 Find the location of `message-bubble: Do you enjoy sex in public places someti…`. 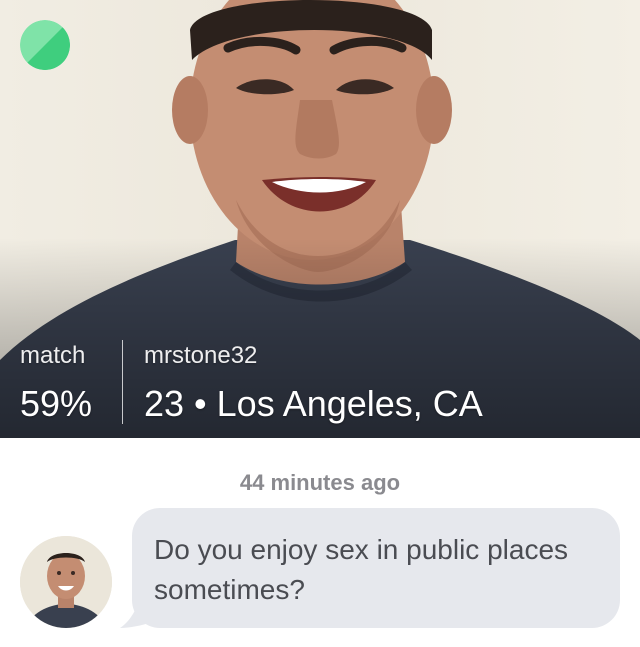

message-bubble: Do you enjoy sex in public places someti… is located at coordinates (376, 568).